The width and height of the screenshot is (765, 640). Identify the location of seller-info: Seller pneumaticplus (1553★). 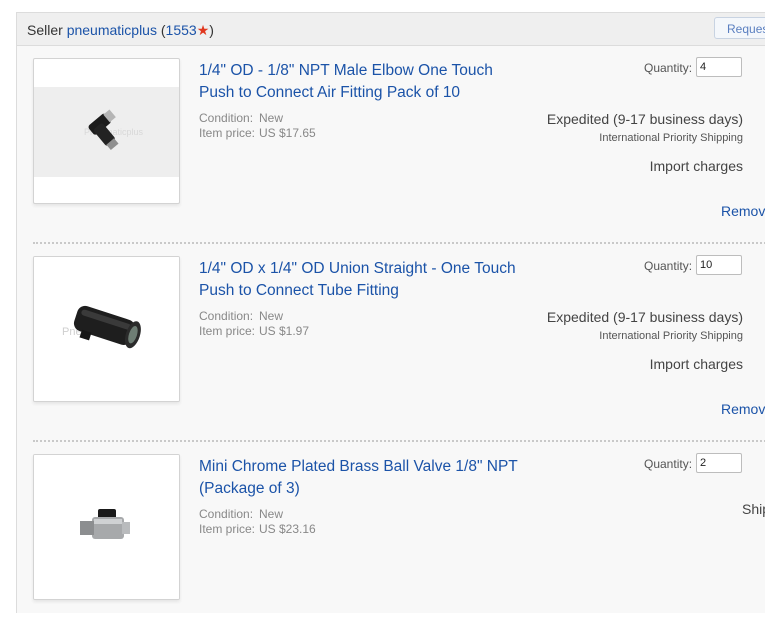
(120, 30).